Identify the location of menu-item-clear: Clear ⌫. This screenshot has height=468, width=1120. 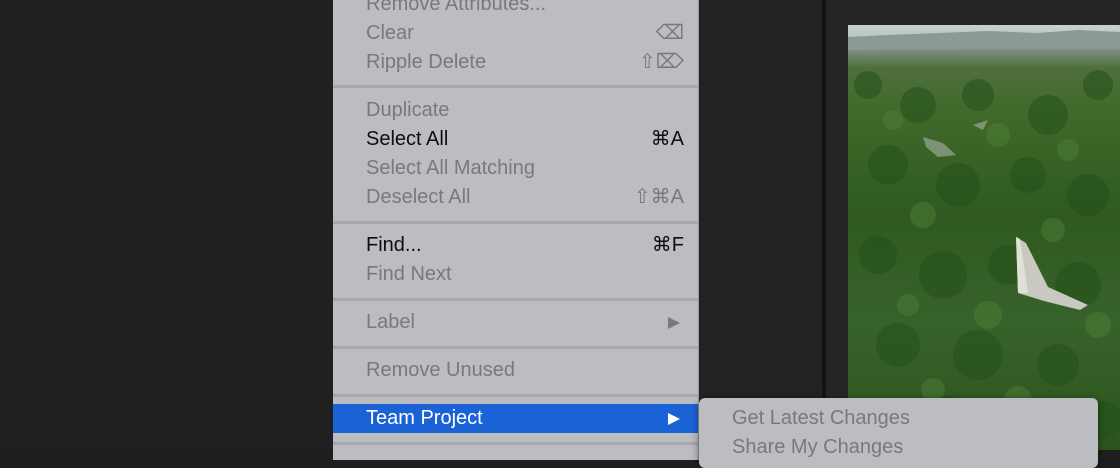
(515, 33).